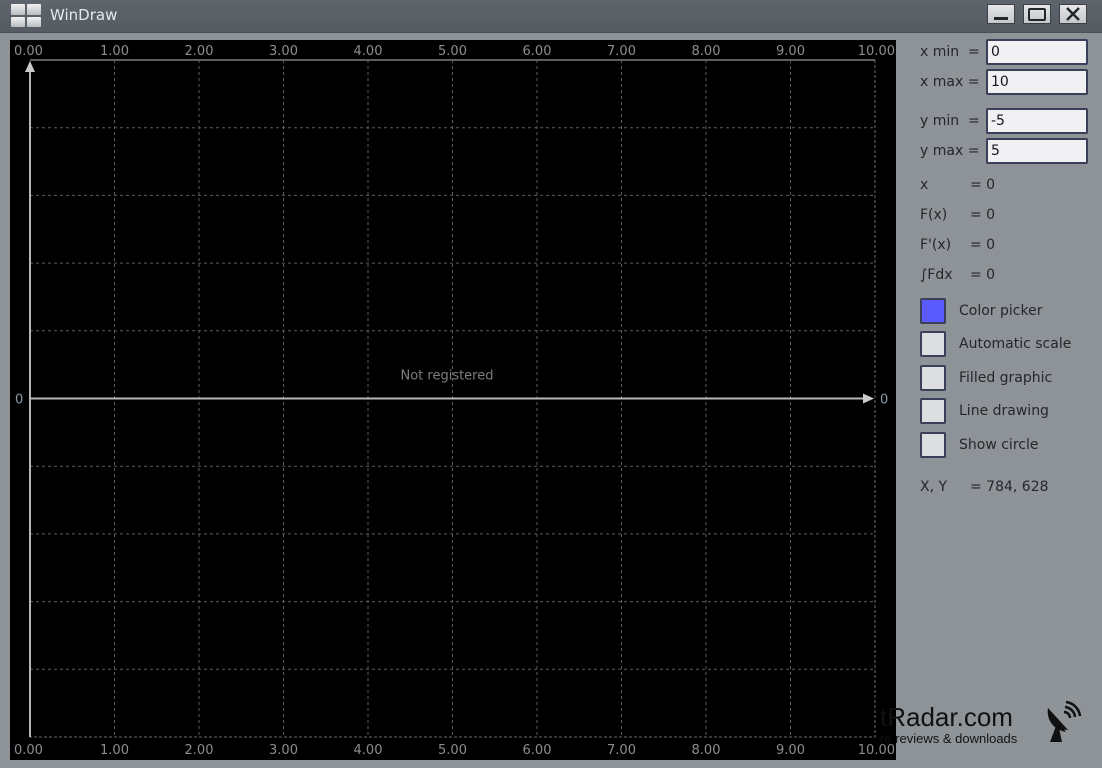  I want to click on cursor-readout: X, Y = 784, 628, so click(984, 487).